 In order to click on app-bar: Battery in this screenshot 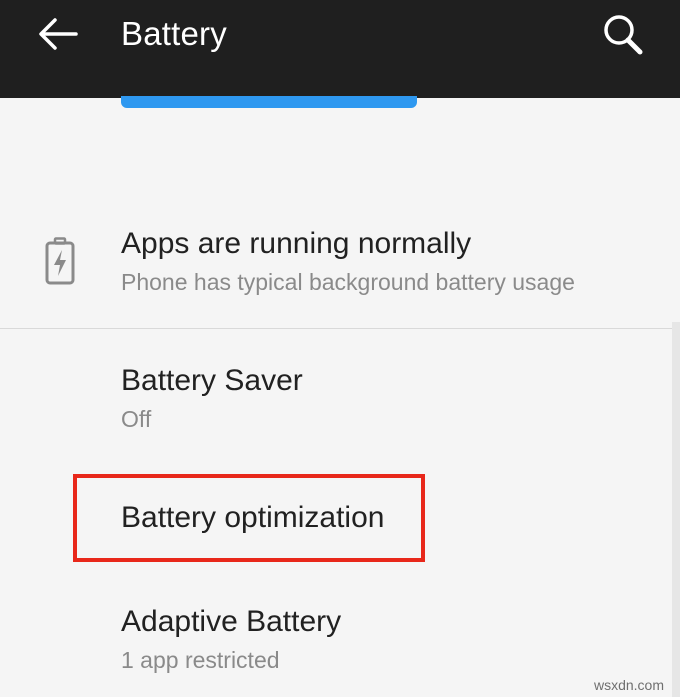, I will do `click(340, 49)`.